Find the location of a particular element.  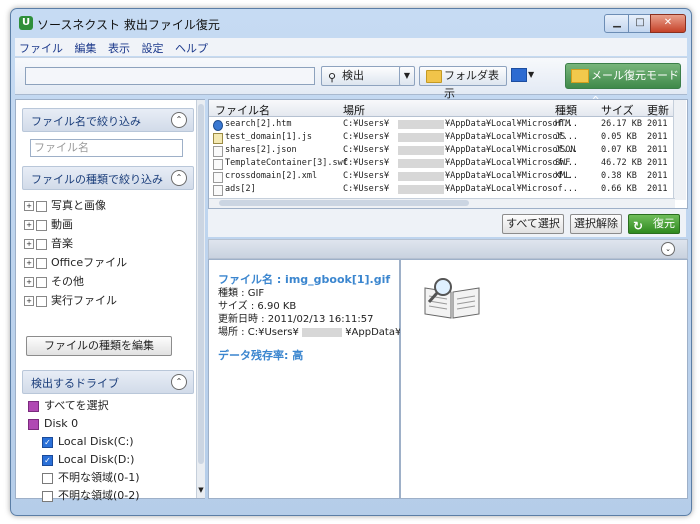

detail-toggle-bar: ⌄ is located at coordinates (448, 249).